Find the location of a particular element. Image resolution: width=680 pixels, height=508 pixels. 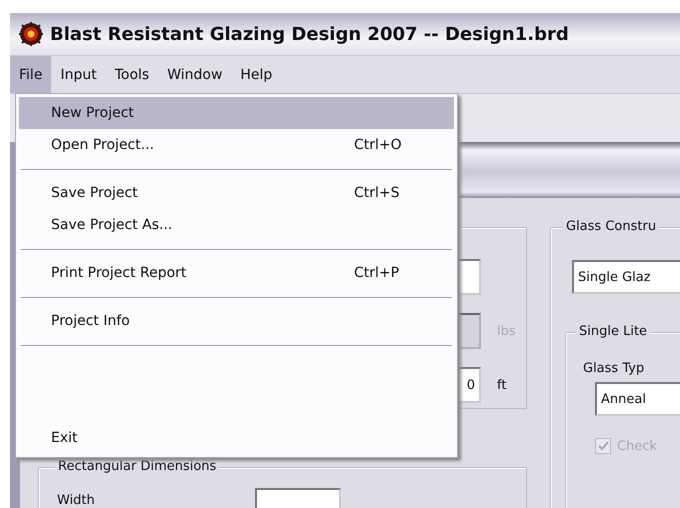

menu-item: Project Info is located at coordinates (236, 321).